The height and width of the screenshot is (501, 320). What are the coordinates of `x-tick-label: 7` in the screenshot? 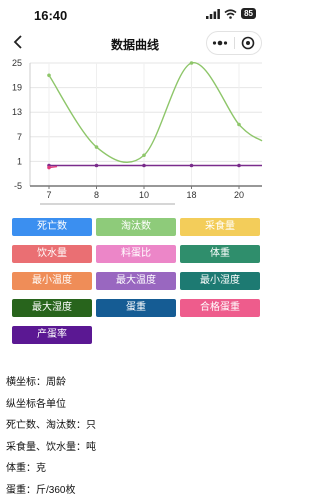 It's located at (48, 195).